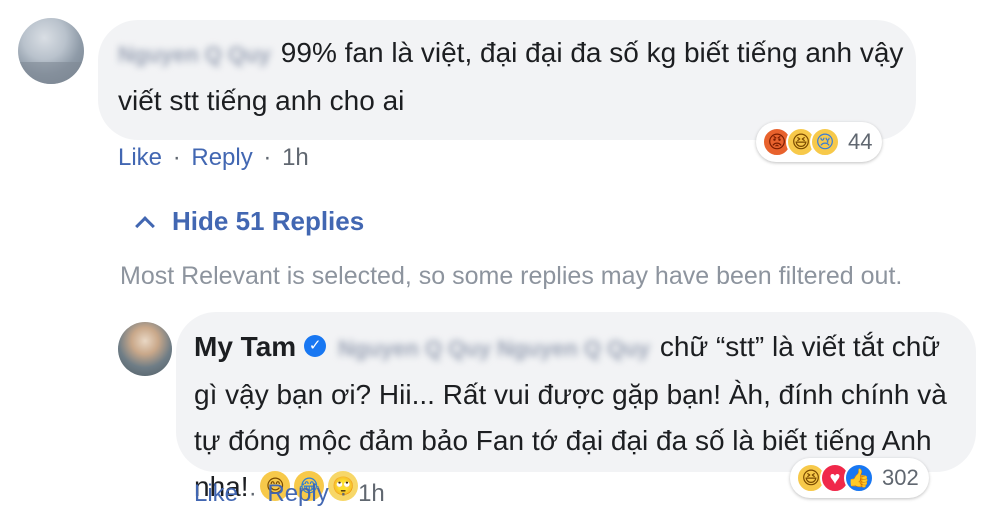  Describe the element at coordinates (295, 157) in the screenshot. I see `comment-timestamp: 1h` at that location.